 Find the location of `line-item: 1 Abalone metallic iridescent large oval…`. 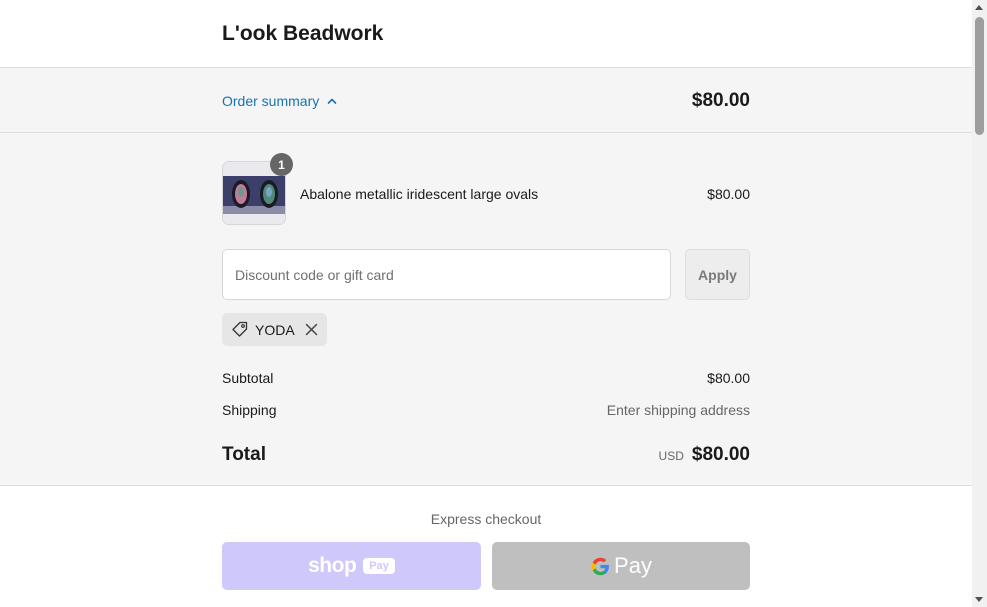

line-item: 1 Abalone metallic iridescent large oval… is located at coordinates (486, 189).